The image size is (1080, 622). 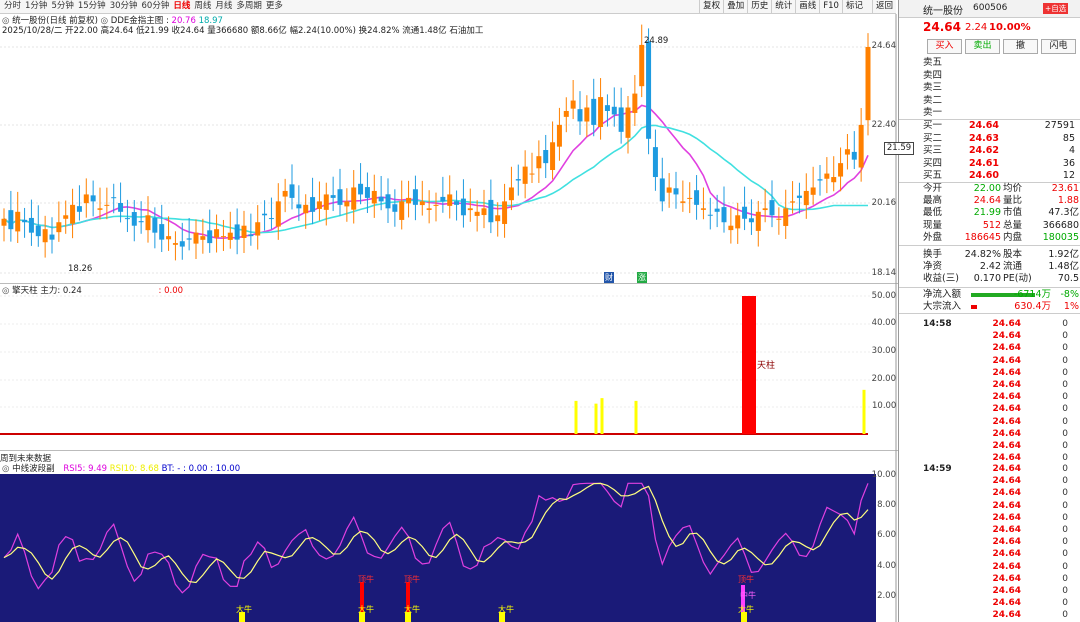 I want to click on stat-label-1: 外盘, so click(x=933, y=237).